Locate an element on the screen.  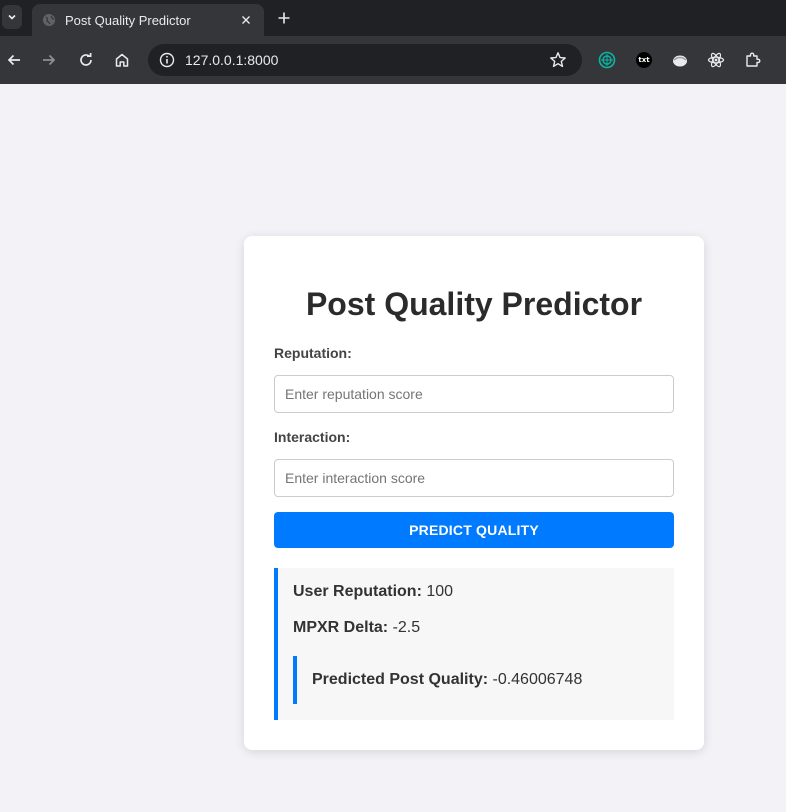
arrow-right-icon is located at coordinates (49, 60).